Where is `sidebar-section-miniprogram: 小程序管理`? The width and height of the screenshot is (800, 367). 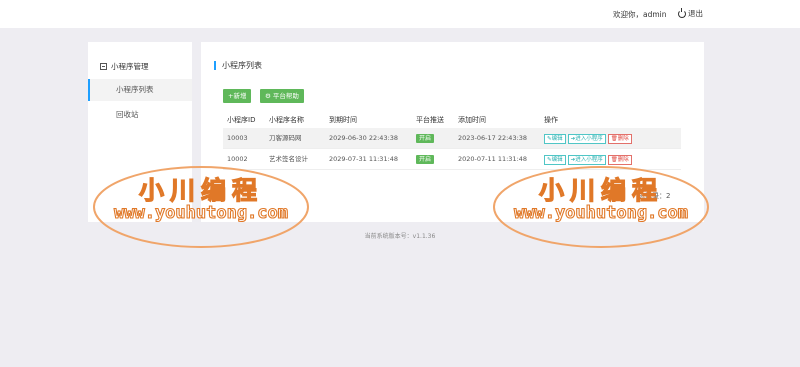 sidebar-section-miniprogram: 小程序管理 is located at coordinates (124, 66).